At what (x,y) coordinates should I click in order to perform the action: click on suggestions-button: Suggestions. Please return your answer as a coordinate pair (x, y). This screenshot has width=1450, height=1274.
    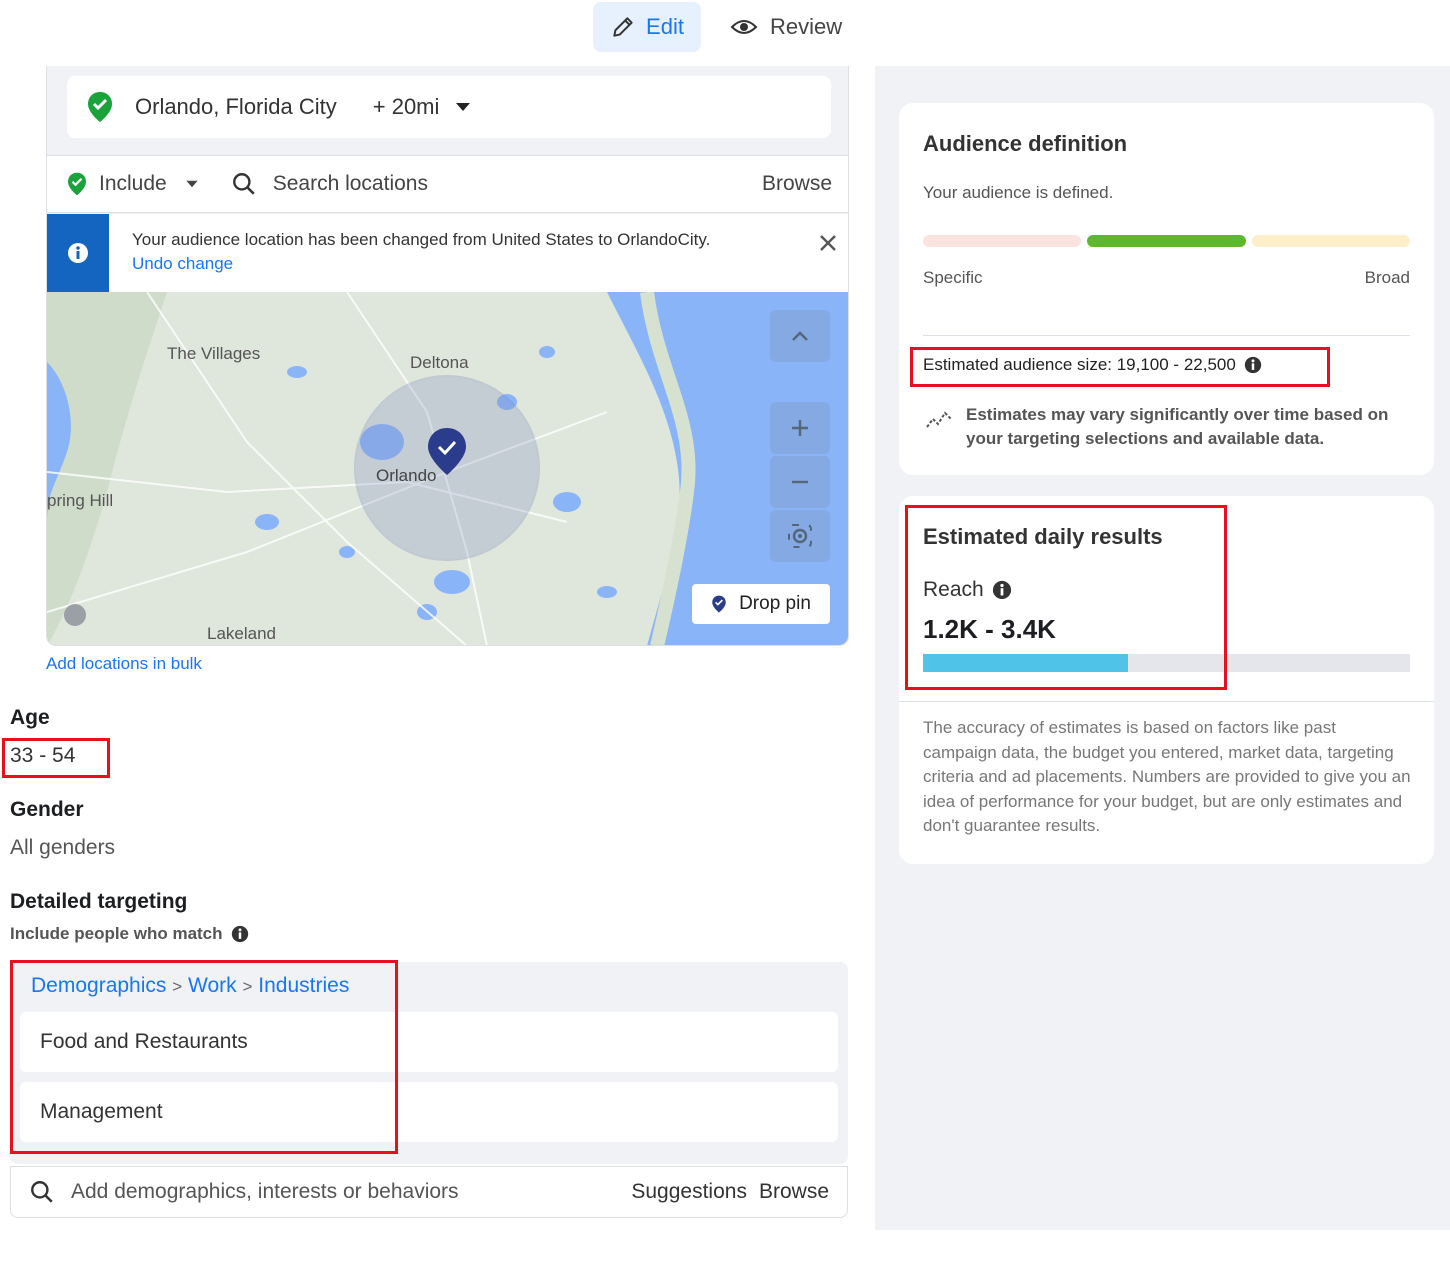
    Looking at the image, I should click on (689, 1192).